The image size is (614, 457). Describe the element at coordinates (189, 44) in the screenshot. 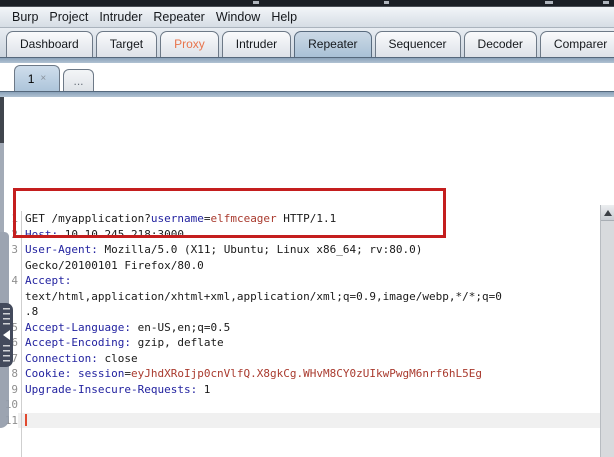

I see `tab-proxy: Proxy` at that location.